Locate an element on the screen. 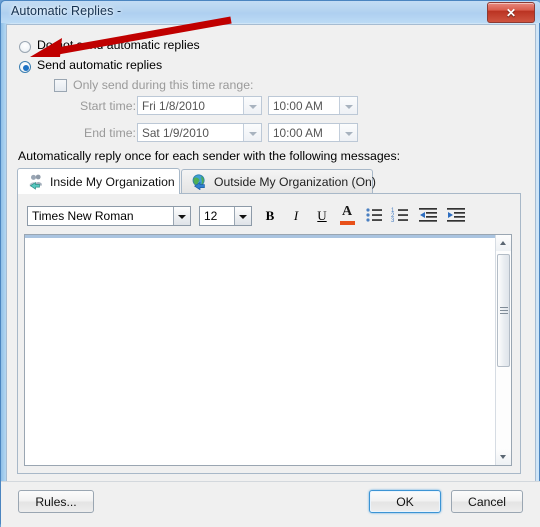 This screenshot has height=527, width=540. only-send-during-time-range-checkbox is located at coordinates (60, 85).